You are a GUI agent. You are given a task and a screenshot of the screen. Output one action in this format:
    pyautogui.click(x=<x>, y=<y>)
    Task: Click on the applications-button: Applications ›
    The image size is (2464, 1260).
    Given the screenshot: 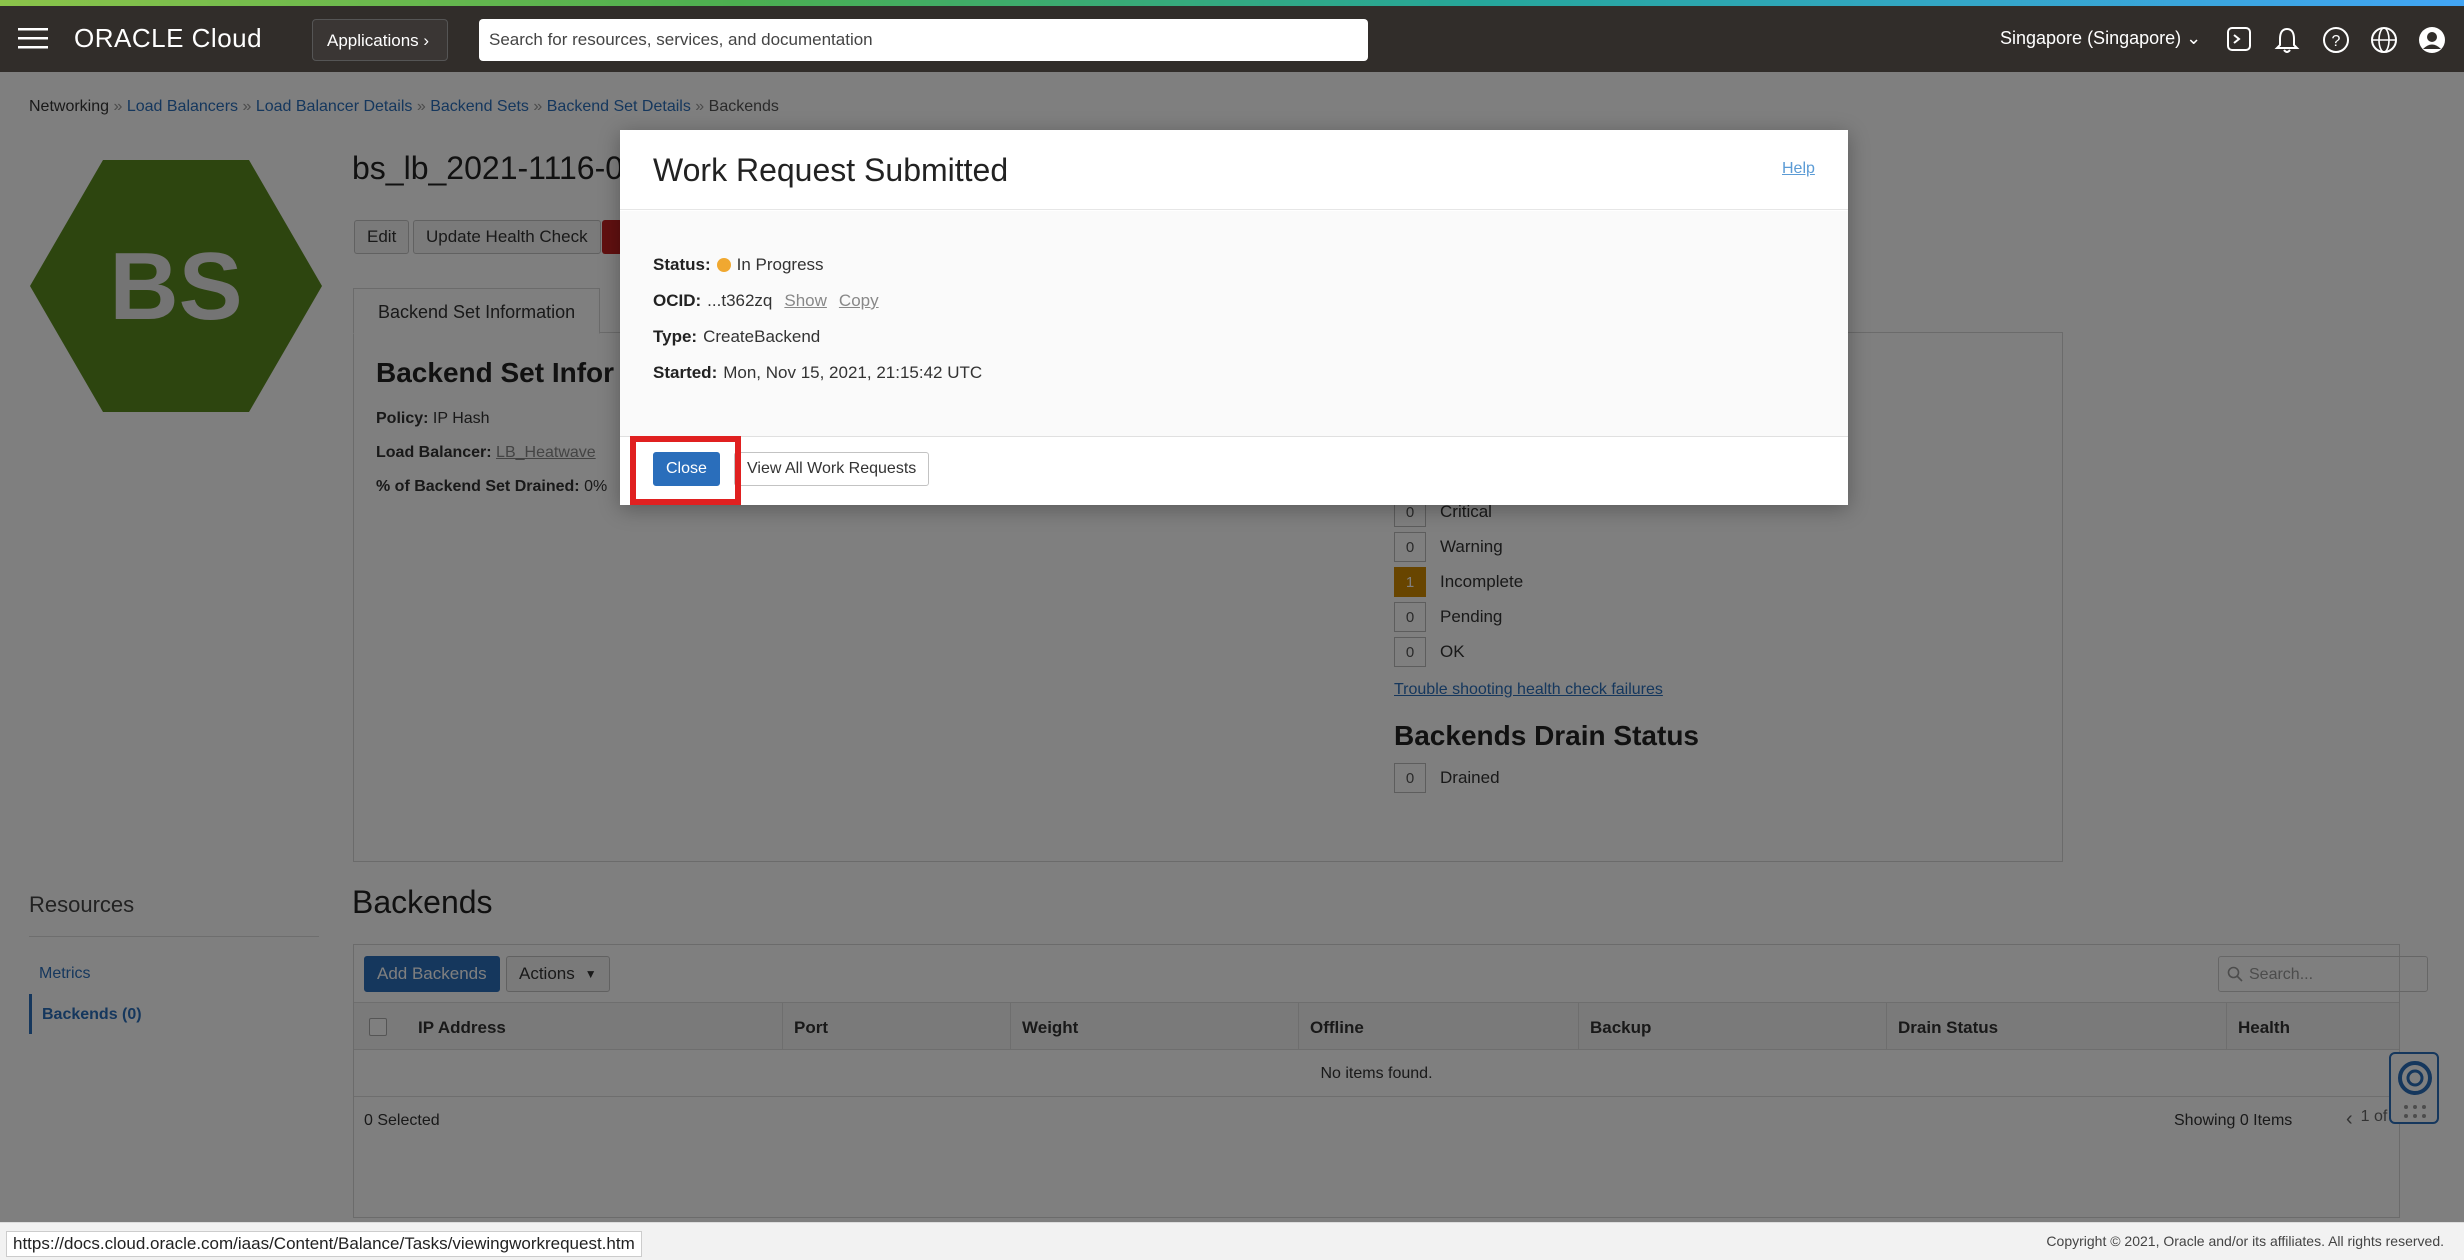 What is the action you would take?
    pyautogui.click(x=380, y=40)
    